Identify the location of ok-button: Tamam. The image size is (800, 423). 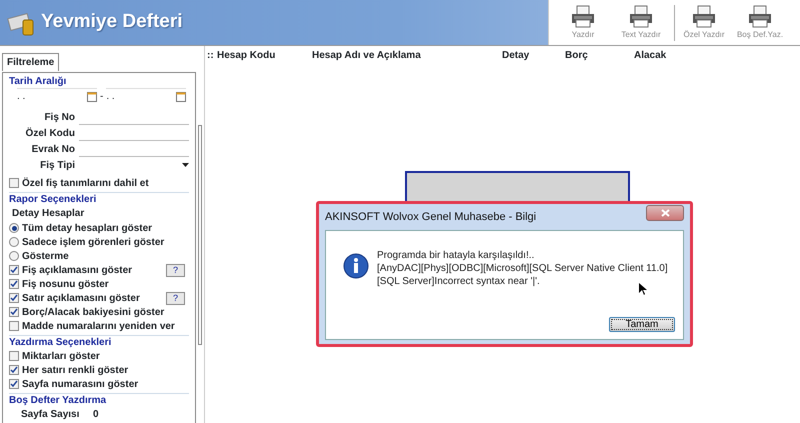
(642, 324).